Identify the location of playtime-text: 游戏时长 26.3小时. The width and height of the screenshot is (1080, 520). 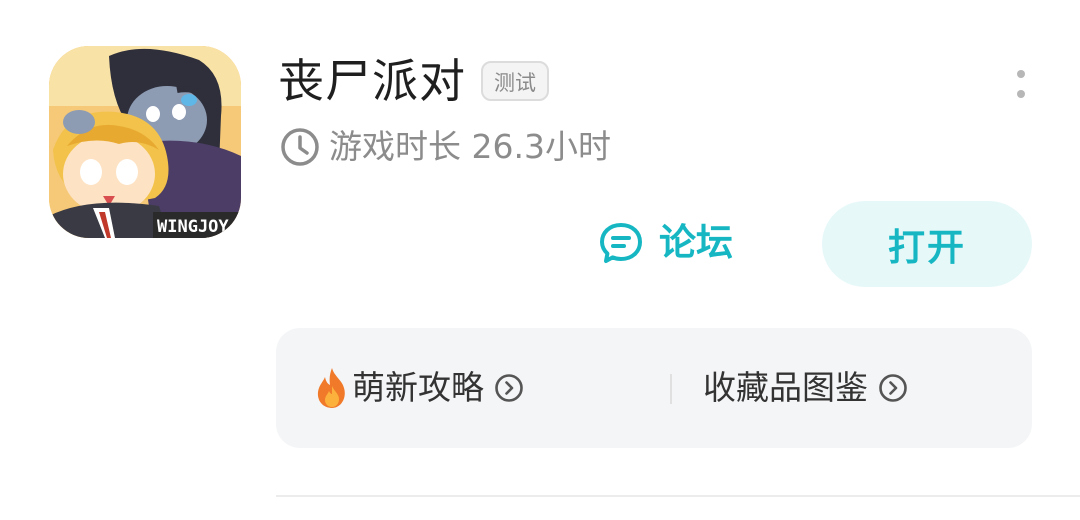
(470, 146).